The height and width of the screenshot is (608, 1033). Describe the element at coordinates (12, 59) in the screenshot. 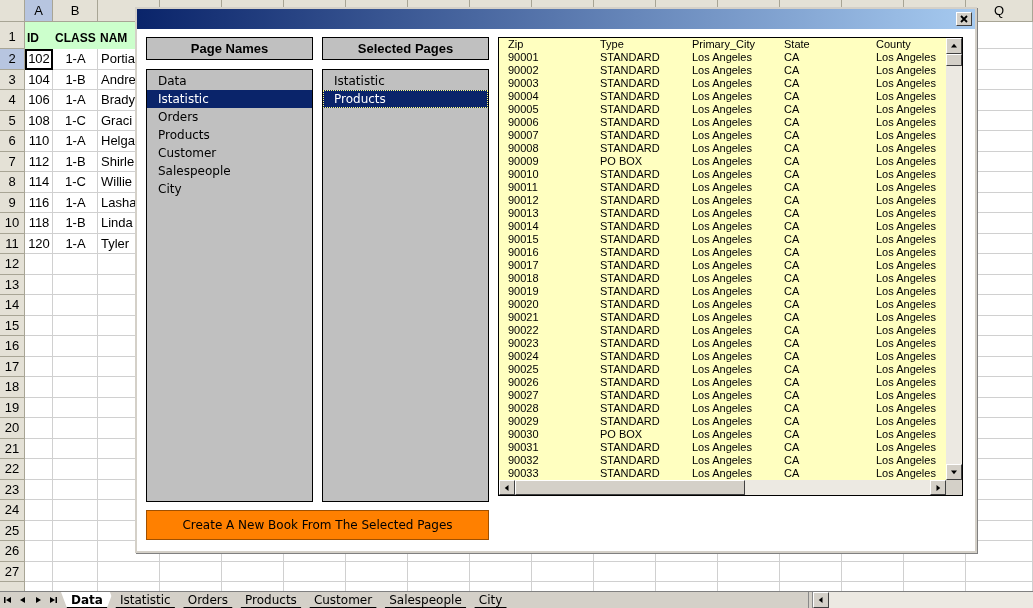

I see `row-number: 2` at that location.